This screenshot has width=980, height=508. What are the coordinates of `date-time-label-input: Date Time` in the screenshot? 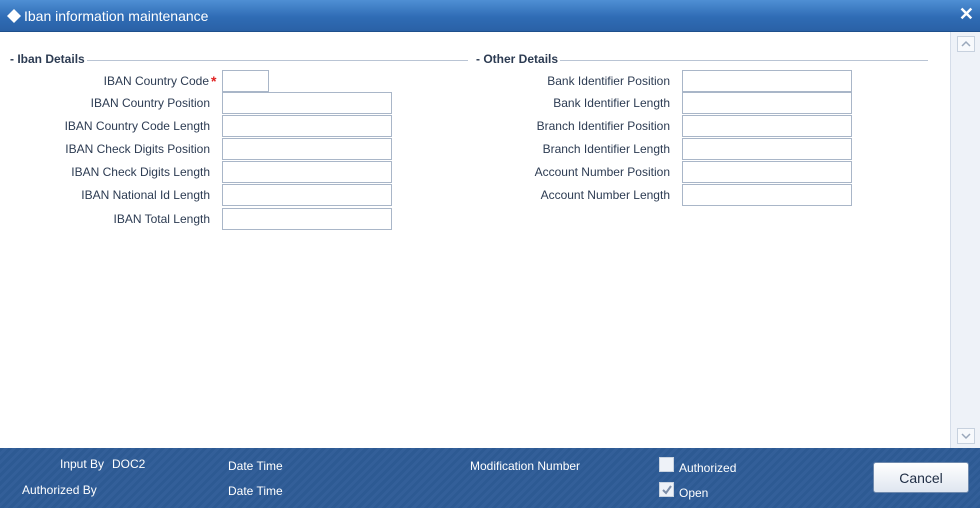 It's located at (255, 466).